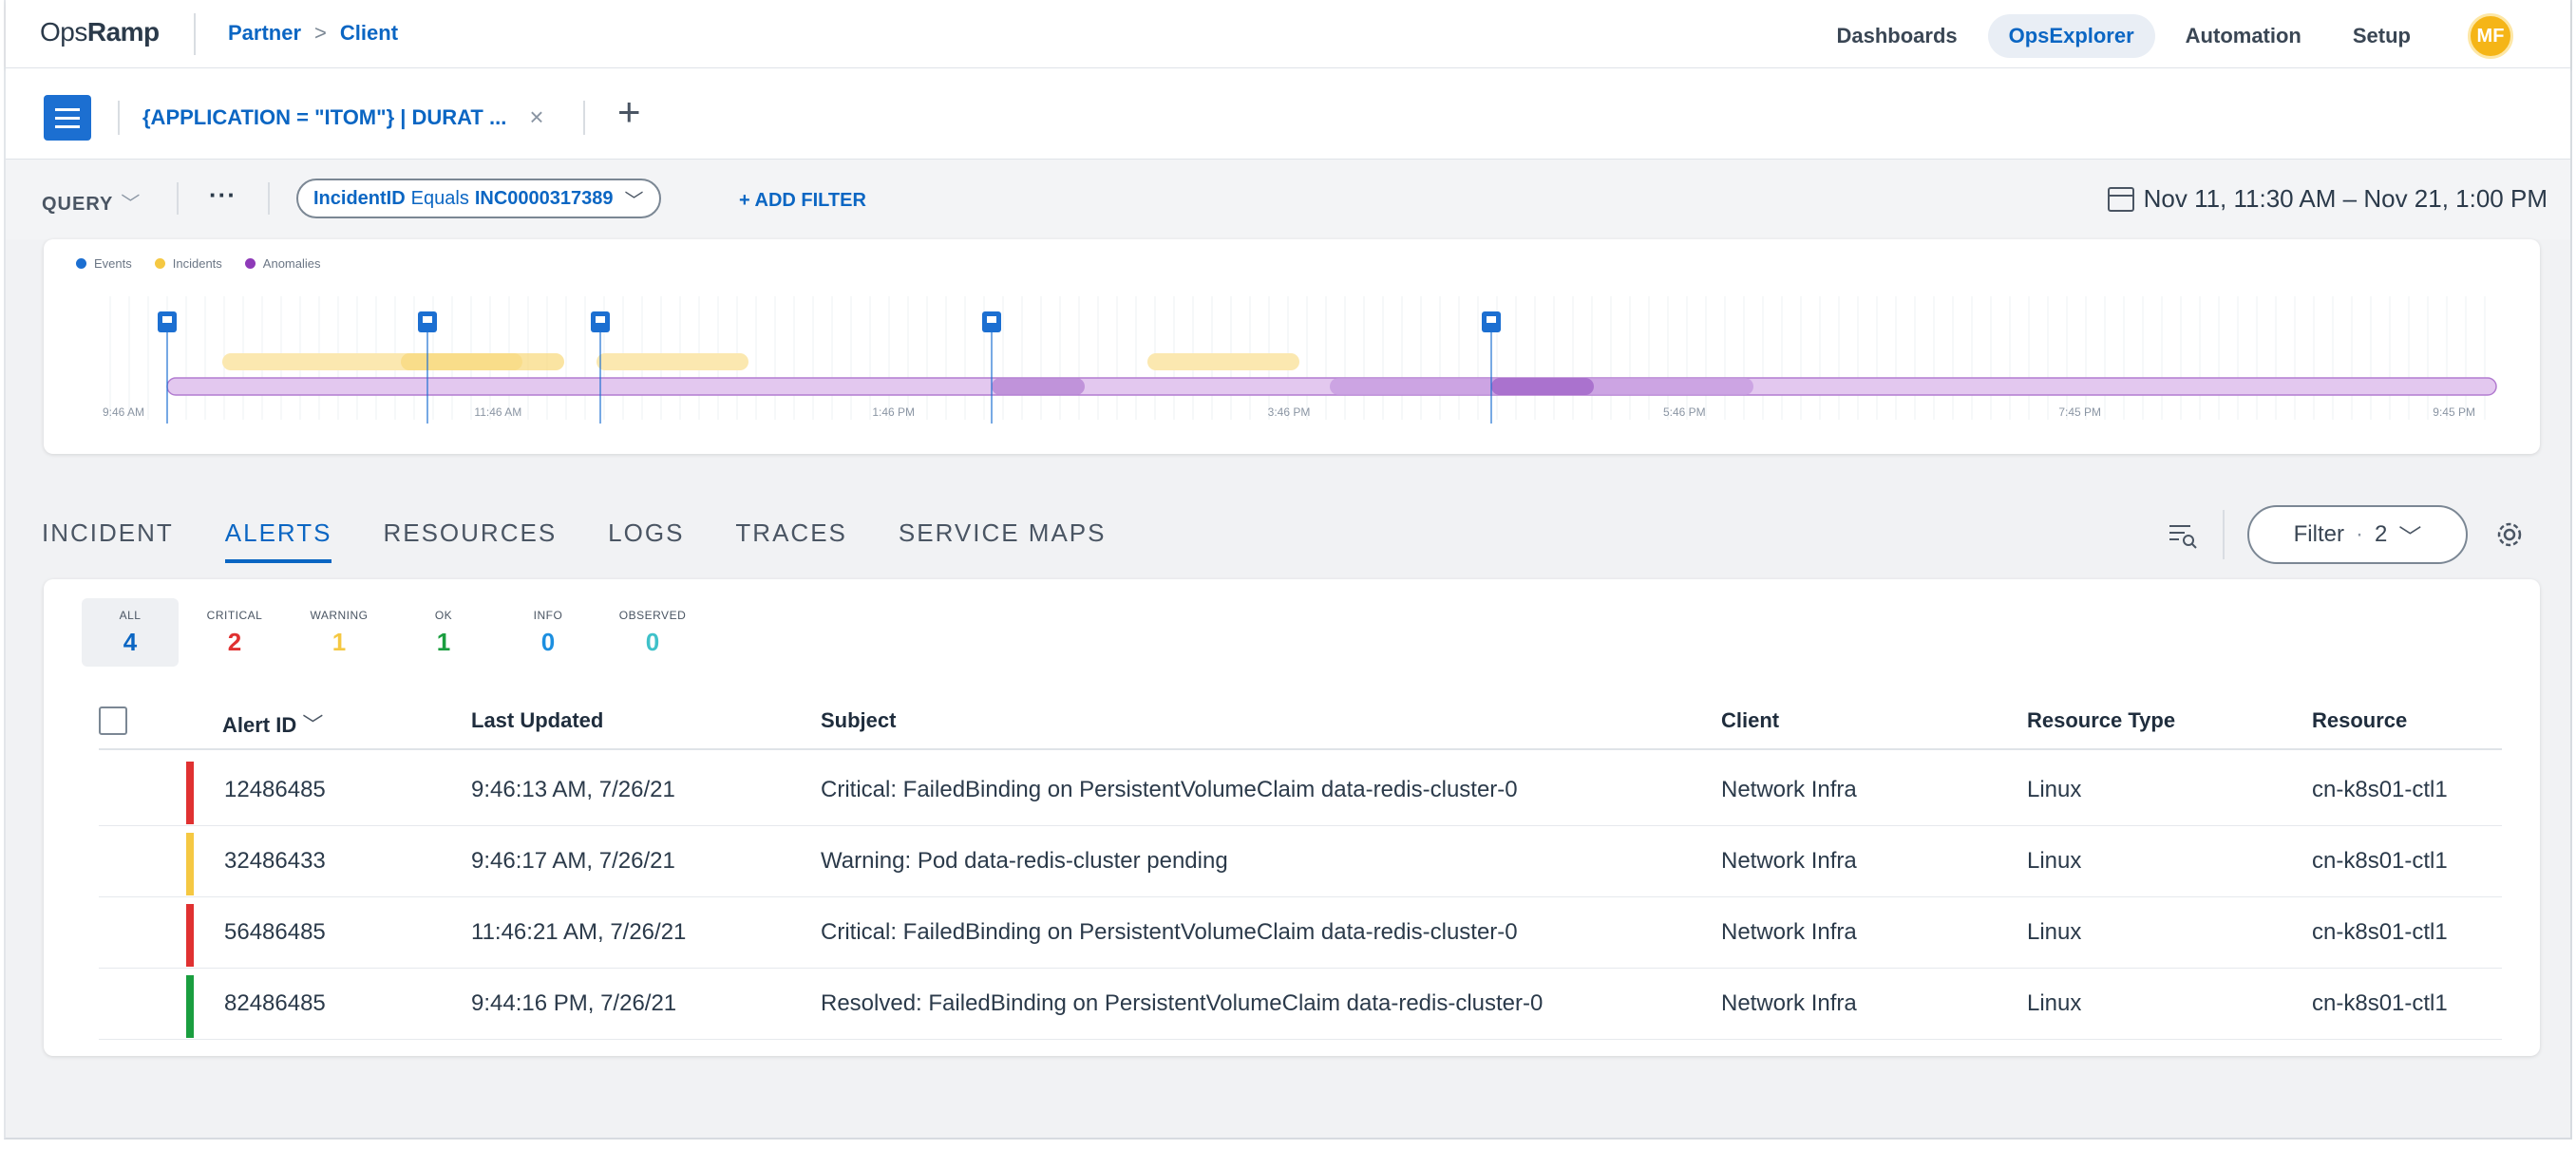 Image resolution: width=2576 pixels, height=1149 pixels. What do you see at coordinates (78, 204) in the screenshot?
I see `query-label: QUERY` at bounding box center [78, 204].